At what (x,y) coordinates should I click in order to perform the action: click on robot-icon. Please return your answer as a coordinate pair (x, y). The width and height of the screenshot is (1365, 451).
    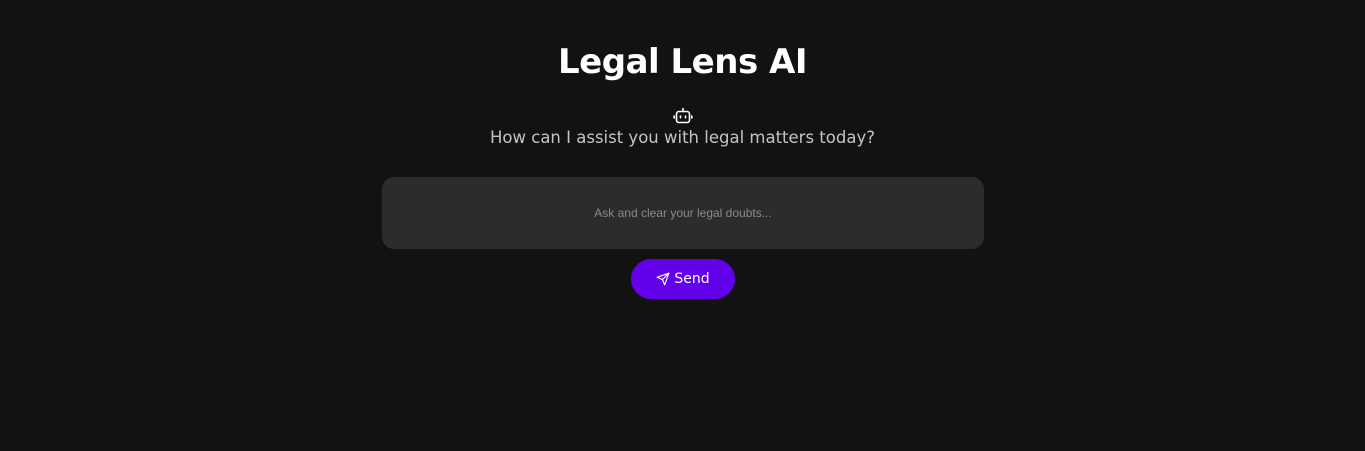
    Looking at the image, I should click on (683, 116).